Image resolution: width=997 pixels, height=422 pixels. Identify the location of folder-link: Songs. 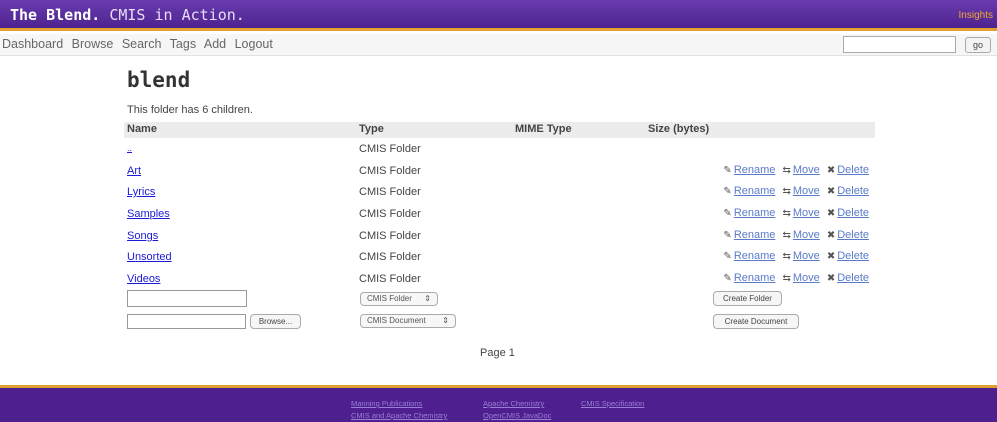
(142, 236).